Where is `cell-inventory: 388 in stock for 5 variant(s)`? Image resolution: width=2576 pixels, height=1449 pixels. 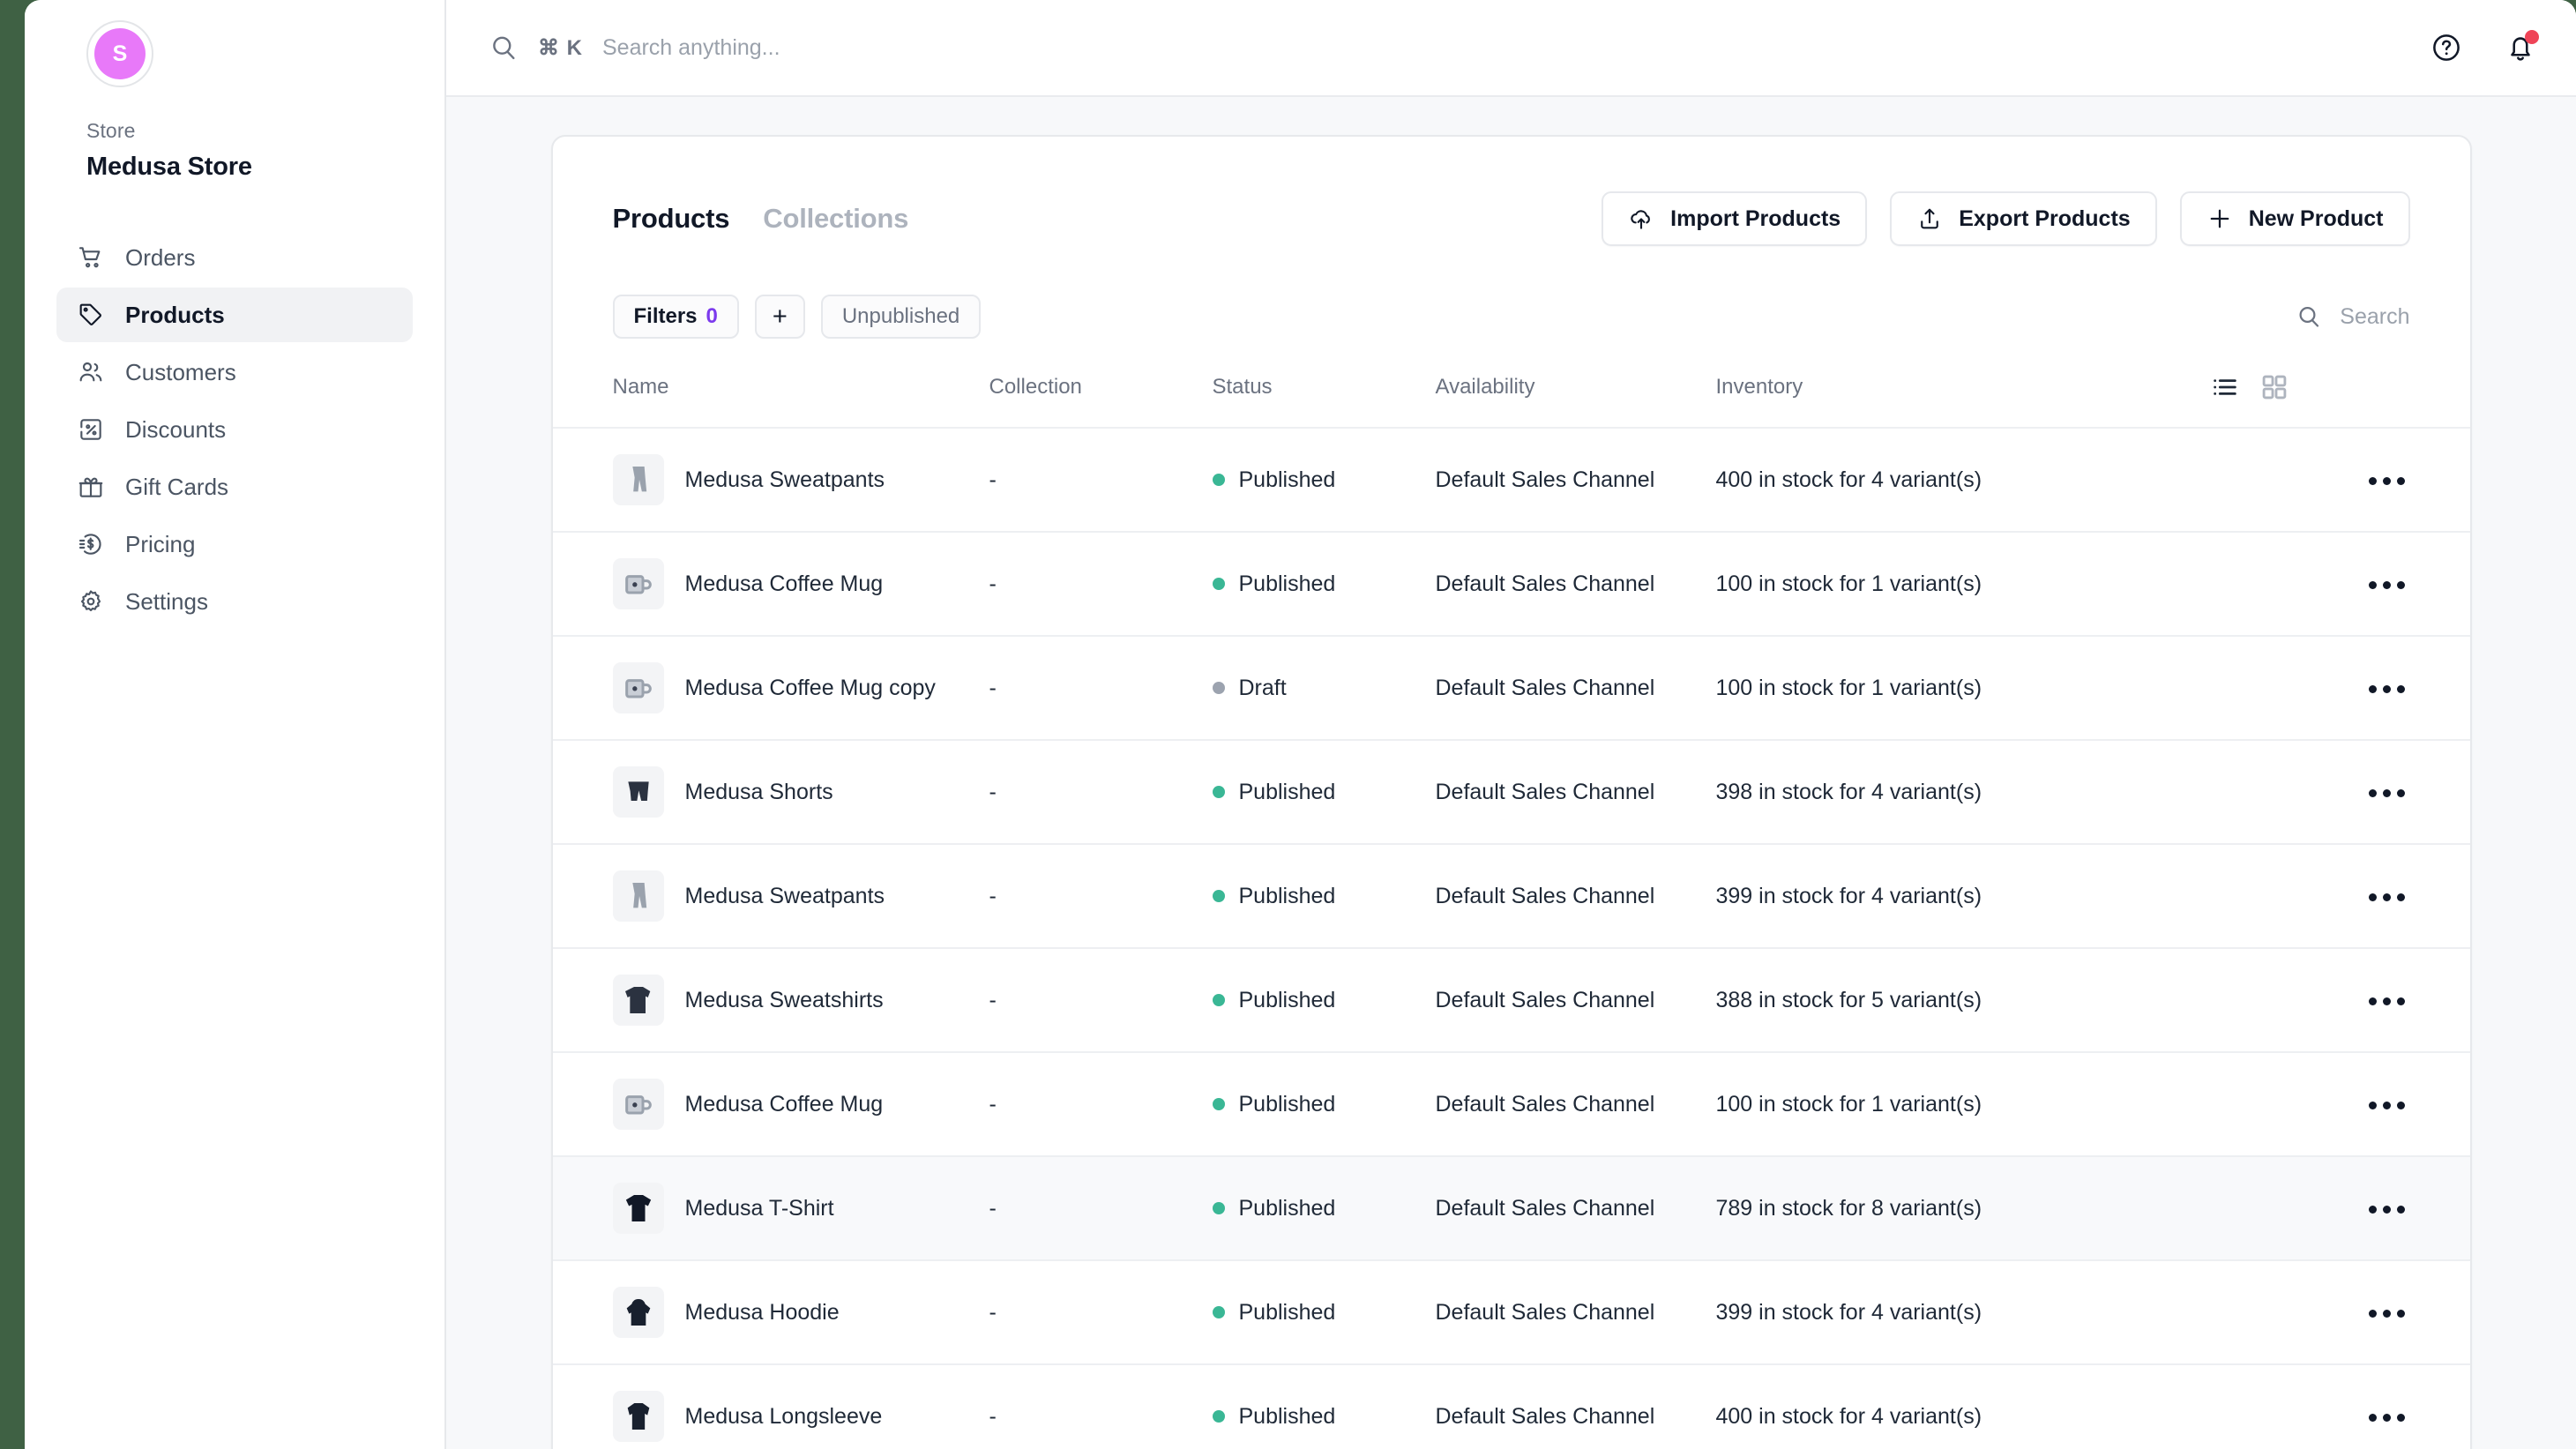 cell-inventory: 388 in stock for 5 variant(s) is located at coordinates (1848, 1000).